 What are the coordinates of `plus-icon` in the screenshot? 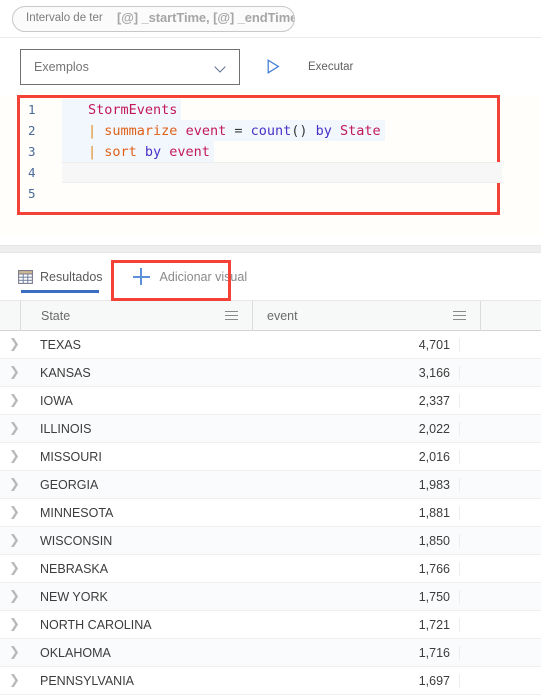 It's located at (141, 276).